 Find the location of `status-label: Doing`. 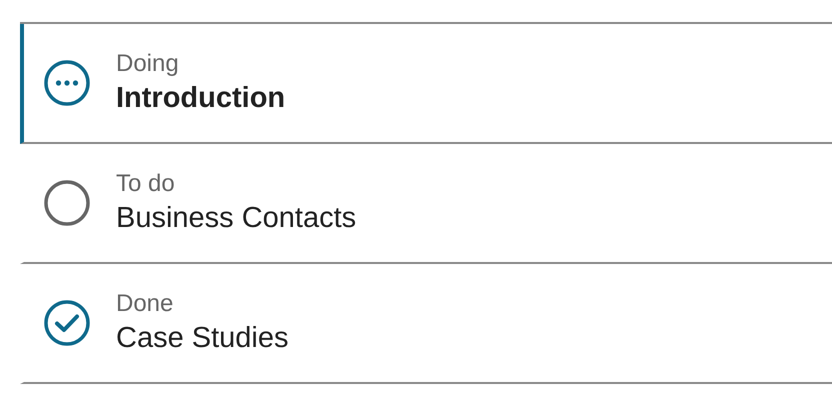

status-label: Doing is located at coordinates (148, 64).